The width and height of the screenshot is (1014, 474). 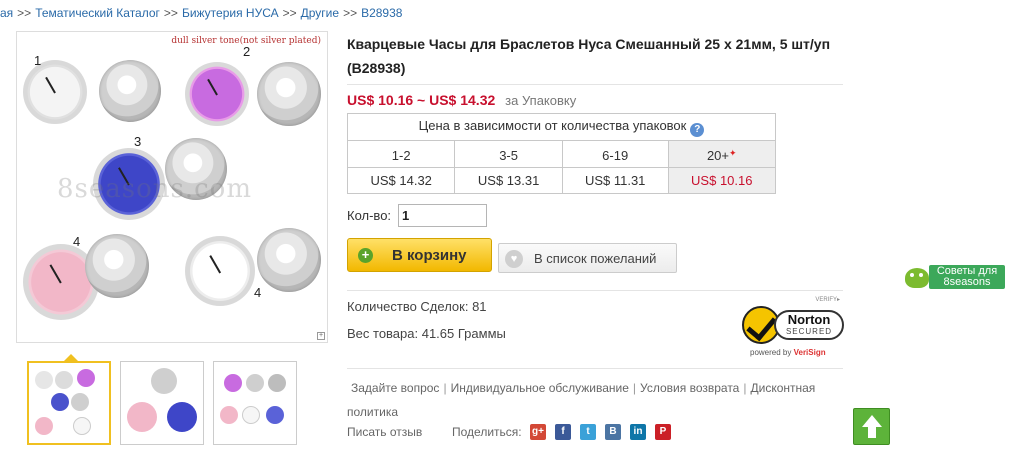 What do you see at coordinates (401, 154) in the screenshot?
I see `tier-qty: 1-2` at bounding box center [401, 154].